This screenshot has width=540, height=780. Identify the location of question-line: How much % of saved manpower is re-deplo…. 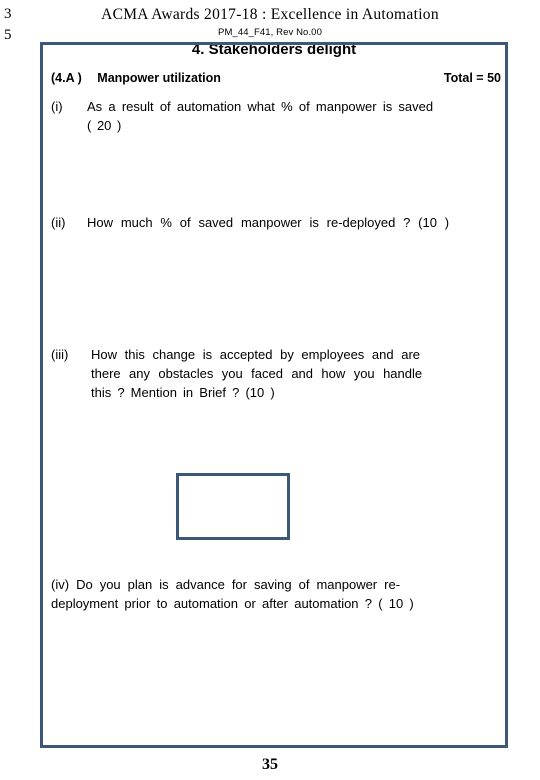
(268, 222).